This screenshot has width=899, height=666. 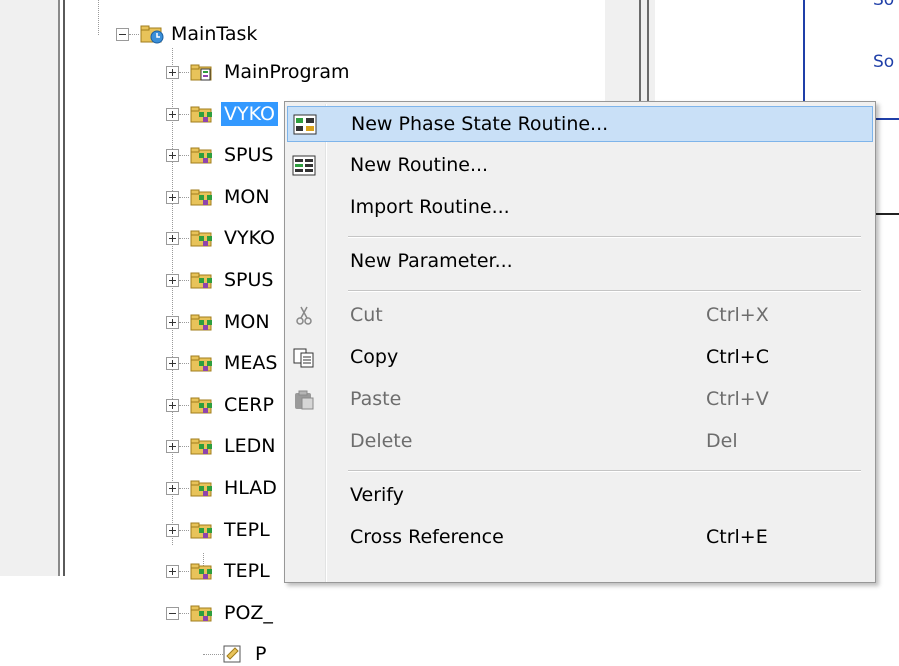 I want to click on routine-icon, so click(x=232, y=654).